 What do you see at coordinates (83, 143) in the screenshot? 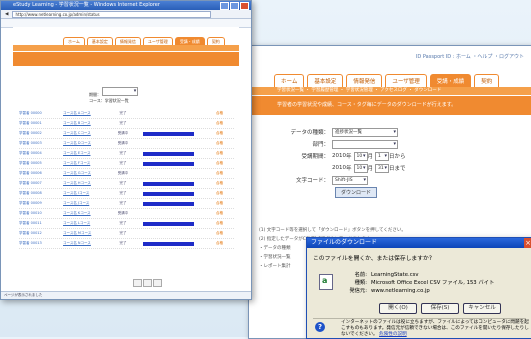
I see `cell-course: コース名 Dコース` at bounding box center [83, 143].